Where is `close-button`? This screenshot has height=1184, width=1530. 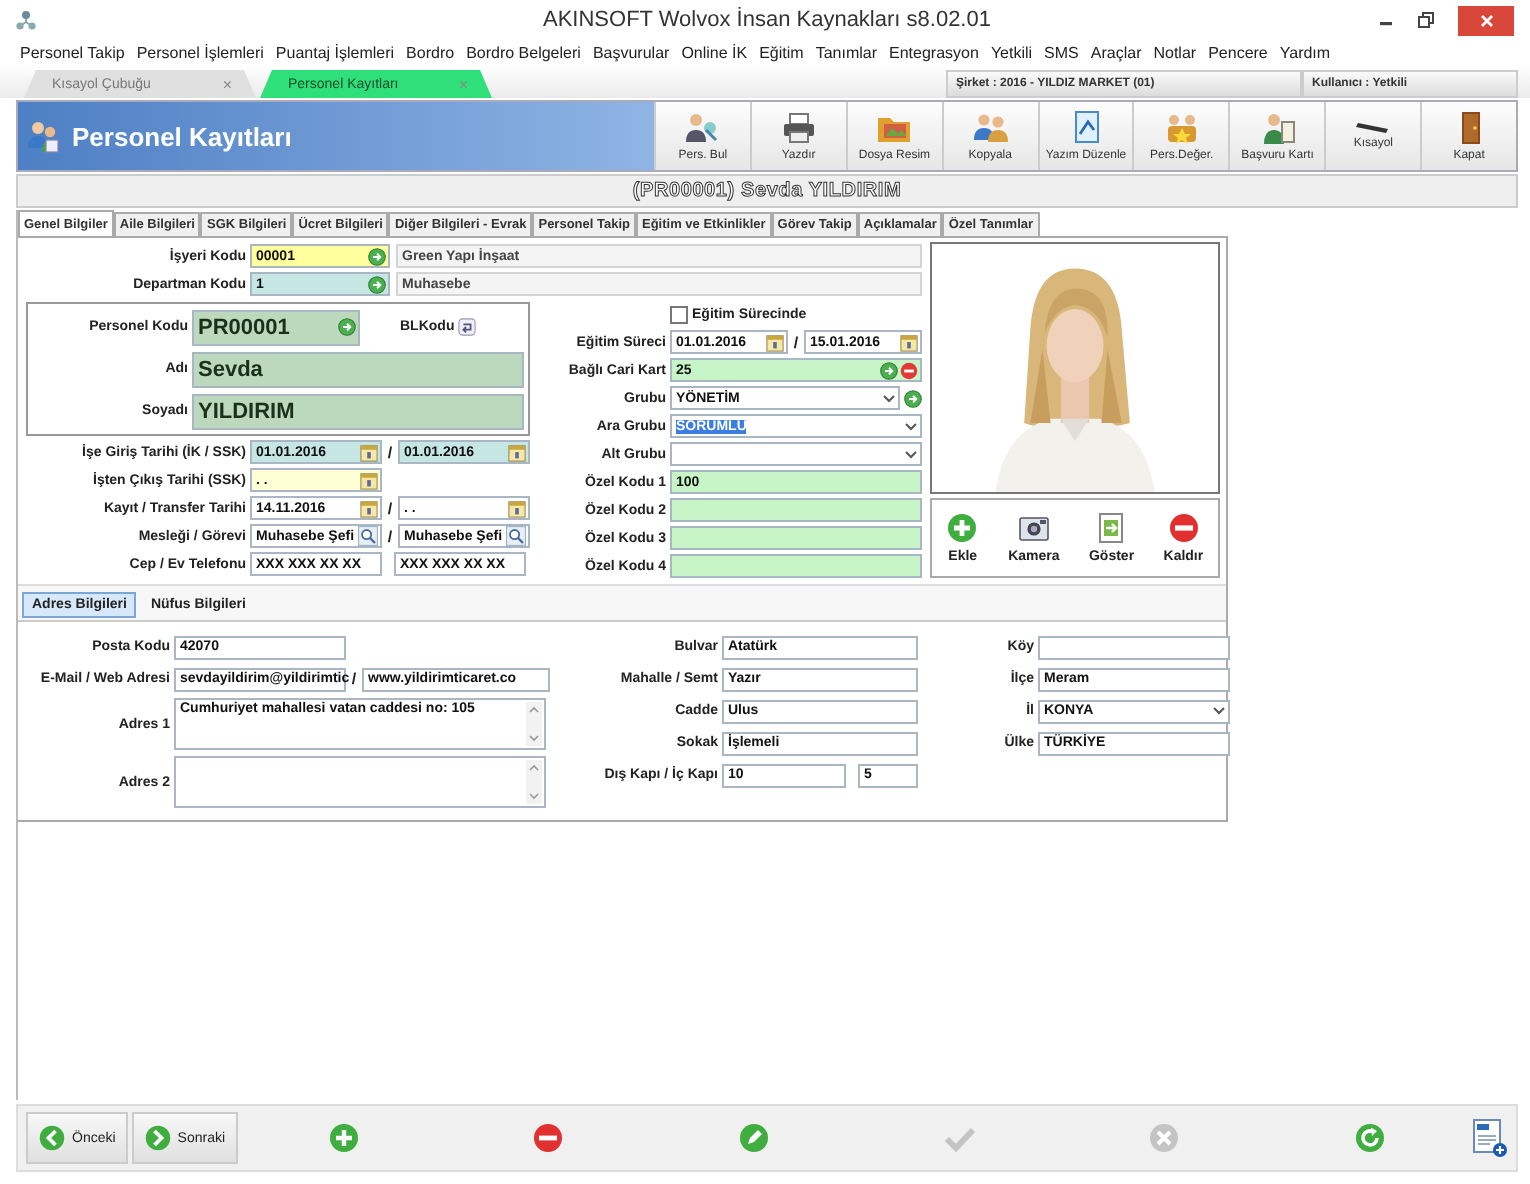 close-button is located at coordinates (1486, 20).